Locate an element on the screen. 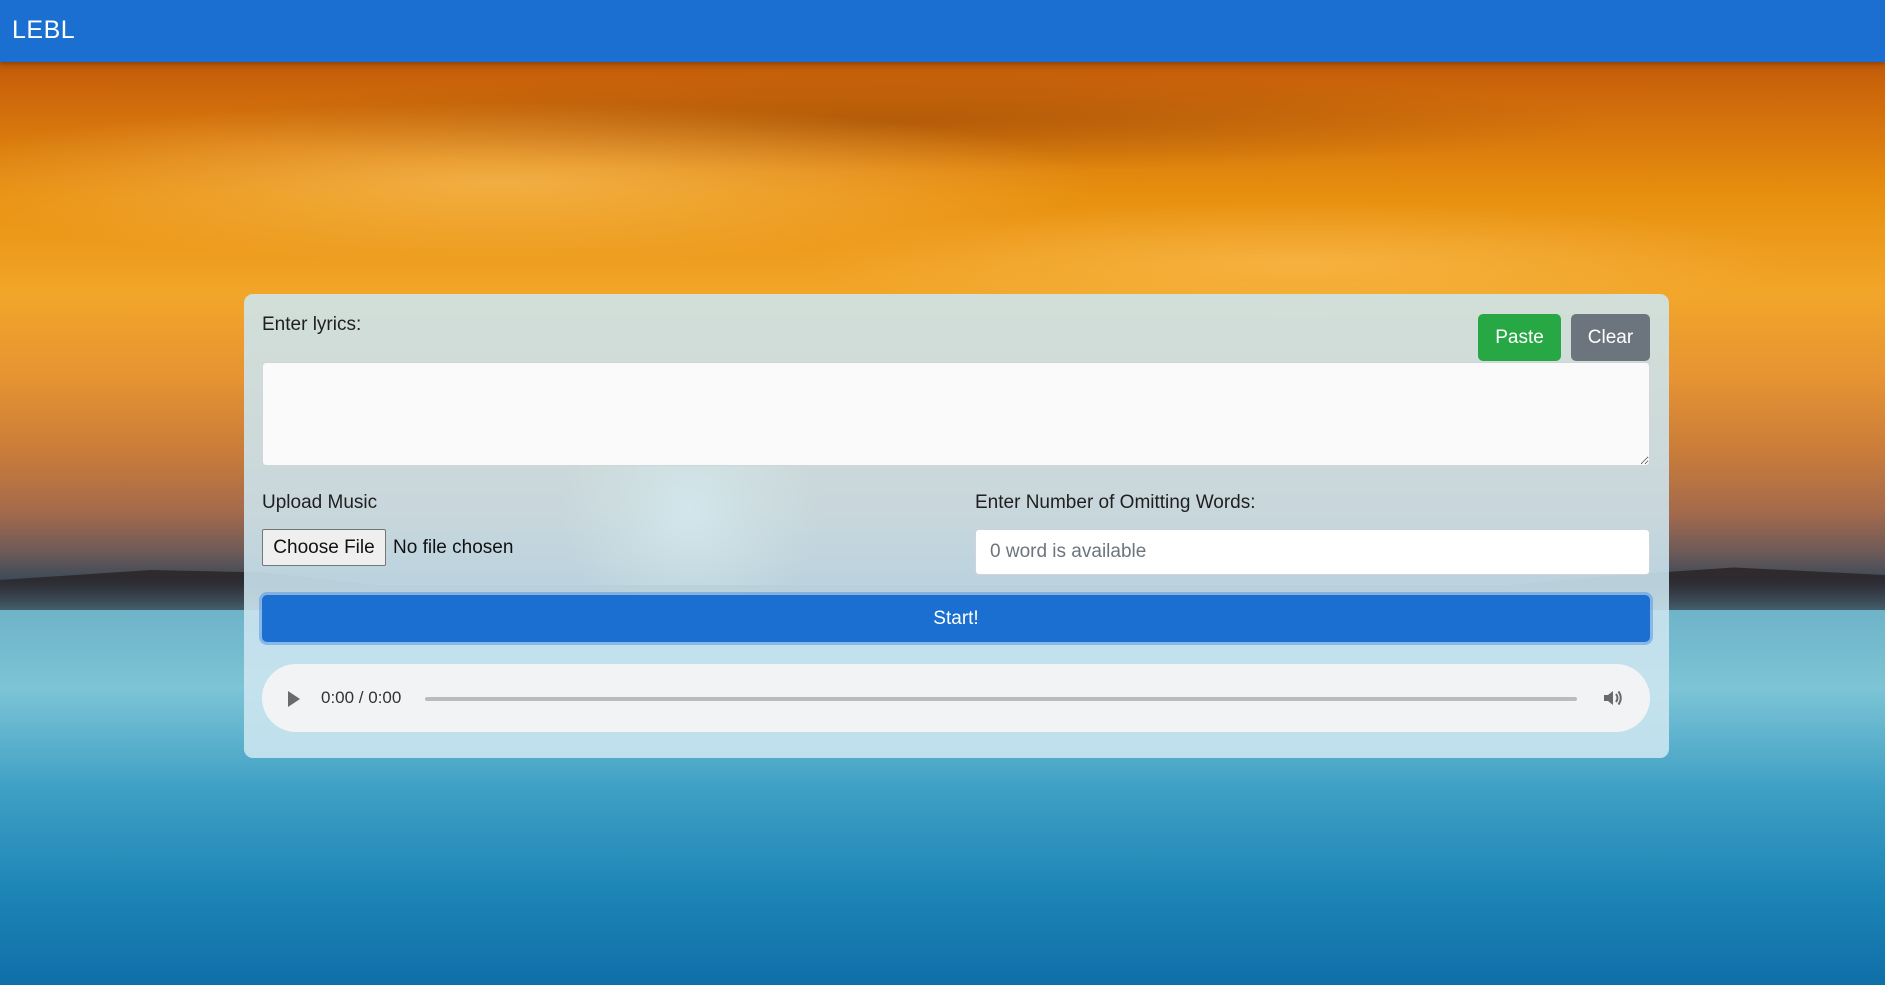 The width and height of the screenshot is (1885, 985). choose-file-button: Choose File is located at coordinates (324, 547).